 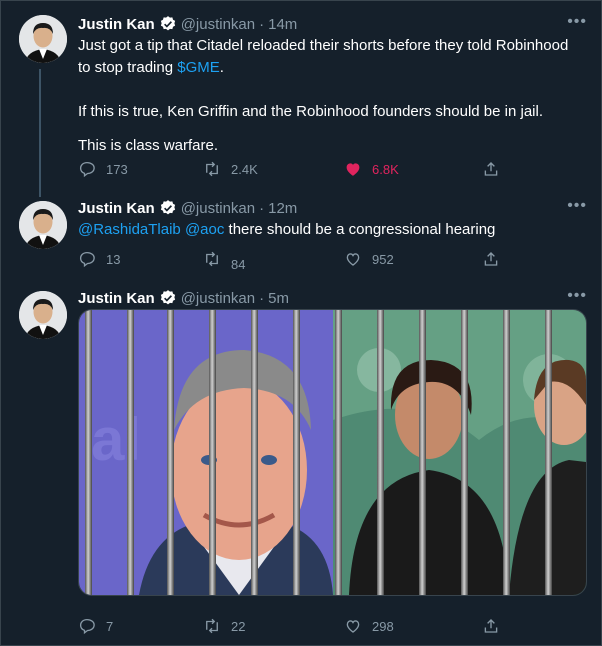 I want to click on tweet-header: Justin Kan @justinkan · 12m, so click(x=187, y=208).